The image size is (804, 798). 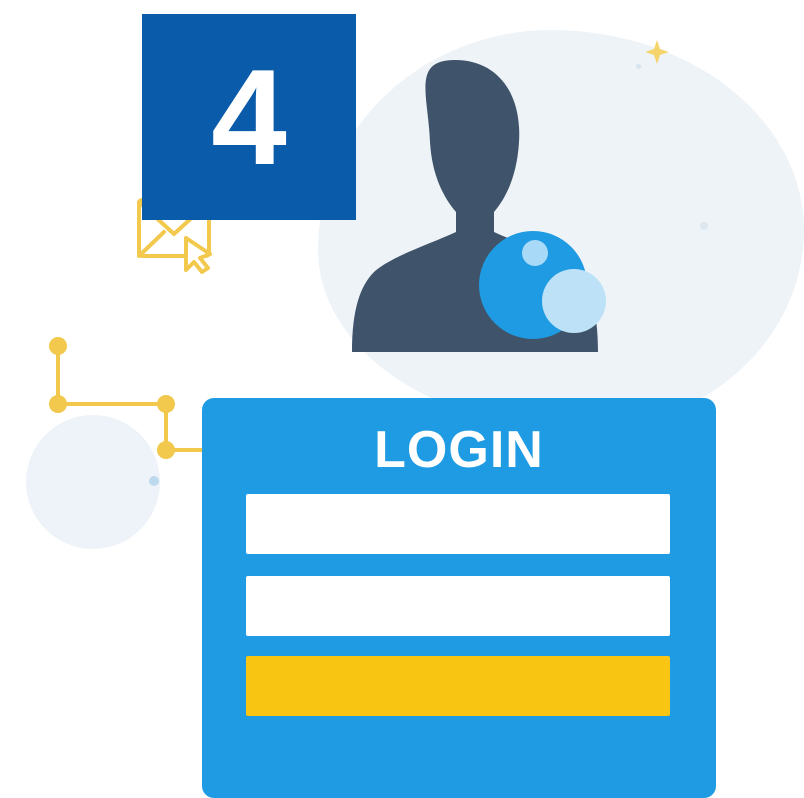 What do you see at coordinates (458, 686) in the screenshot?
I see `login-button` at bounding box center [458, 686].